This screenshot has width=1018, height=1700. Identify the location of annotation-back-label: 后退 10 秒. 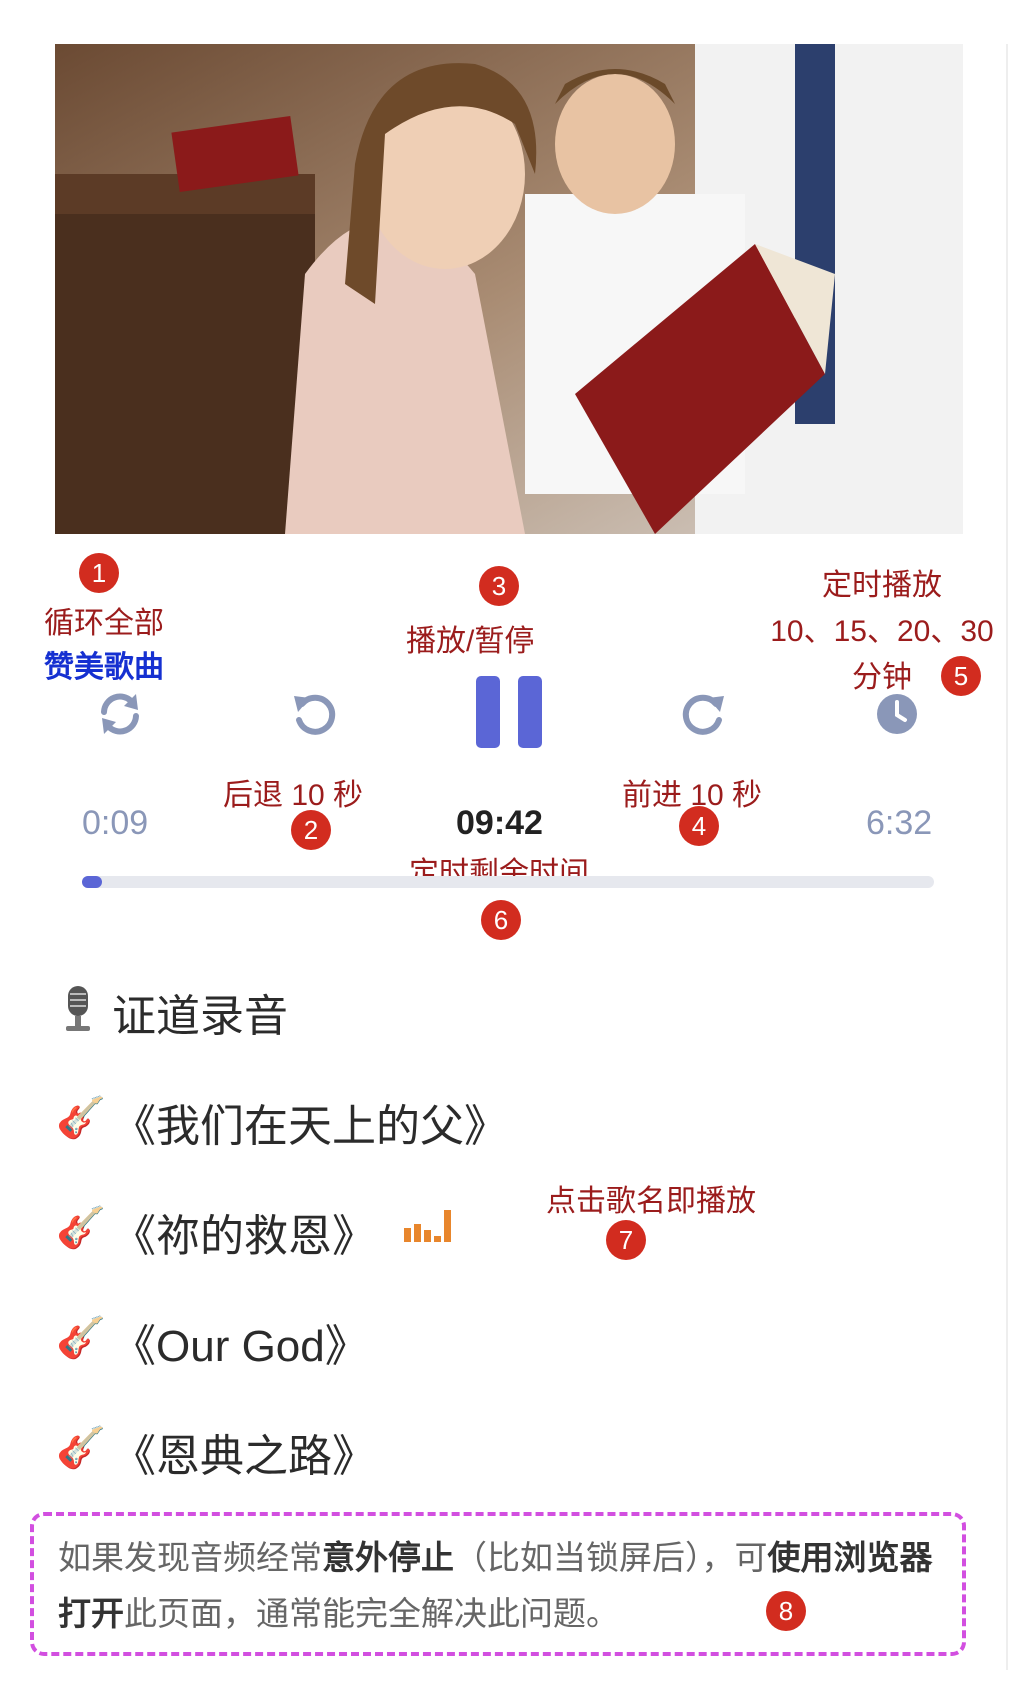
(293, 795).